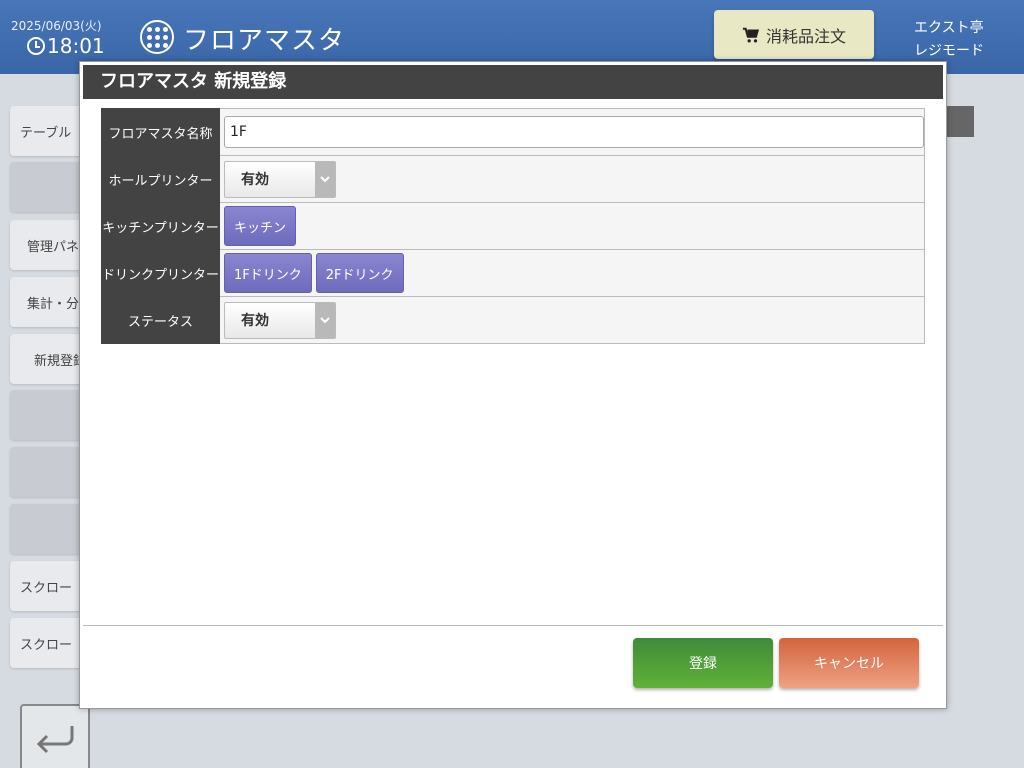 This screenshot has height=768, width=1024. Describe the element at coordinates (805, 36) in the screenshot. I see `supplies-order-label: 消耗品注文` at that location.